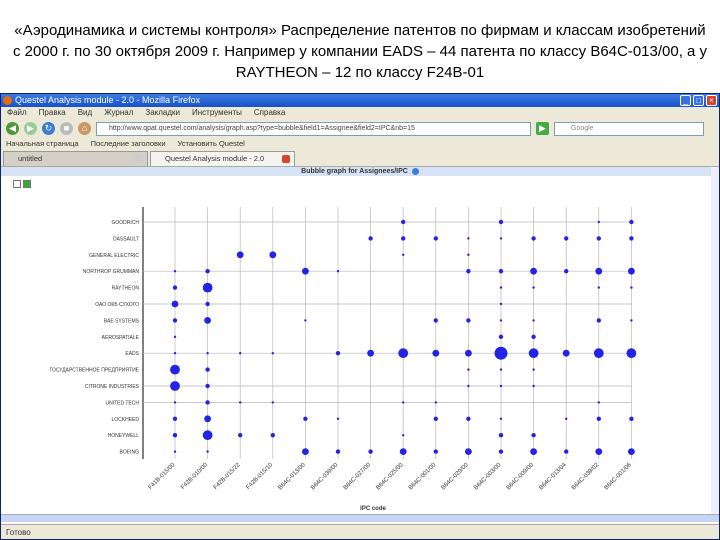  I want to click on go-icon: ▶, so click(542, 128).